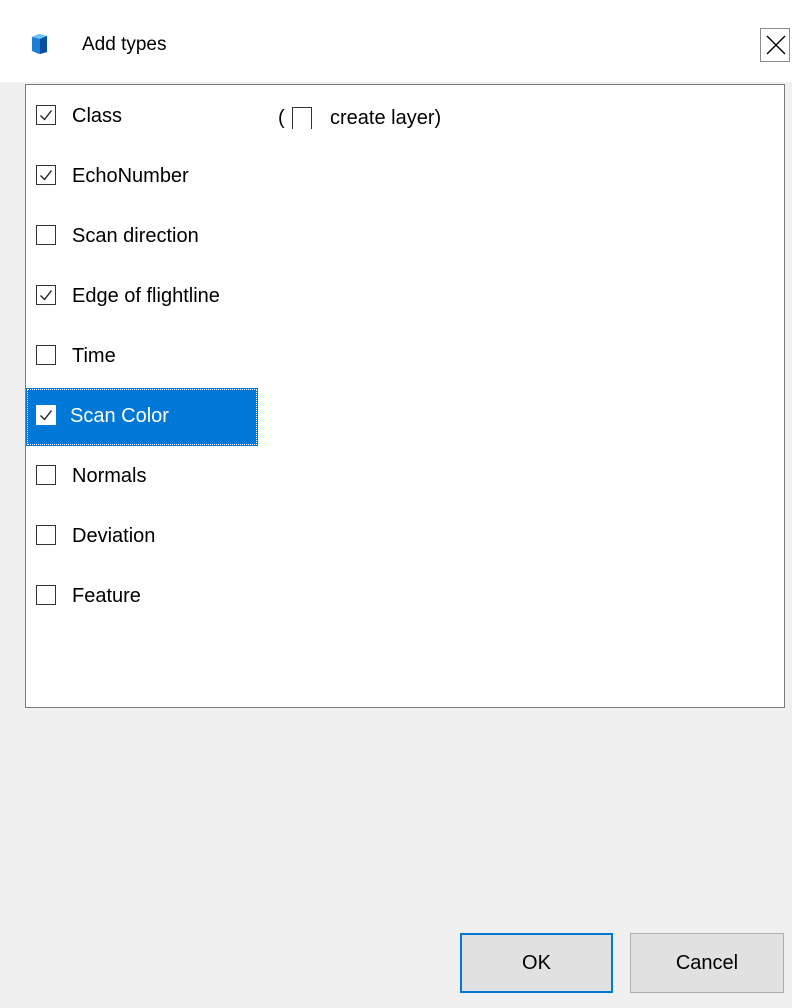 The image size is (792, 1008). What do you see at coordinates (536, 963) in the screenshot?
I see `ok-button: OK` at bounding box center [536, 963].